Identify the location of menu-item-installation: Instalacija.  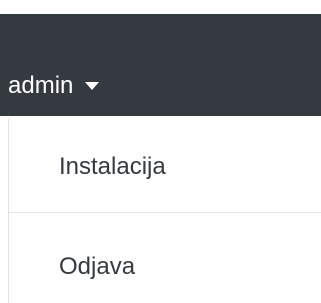
(112, 167).